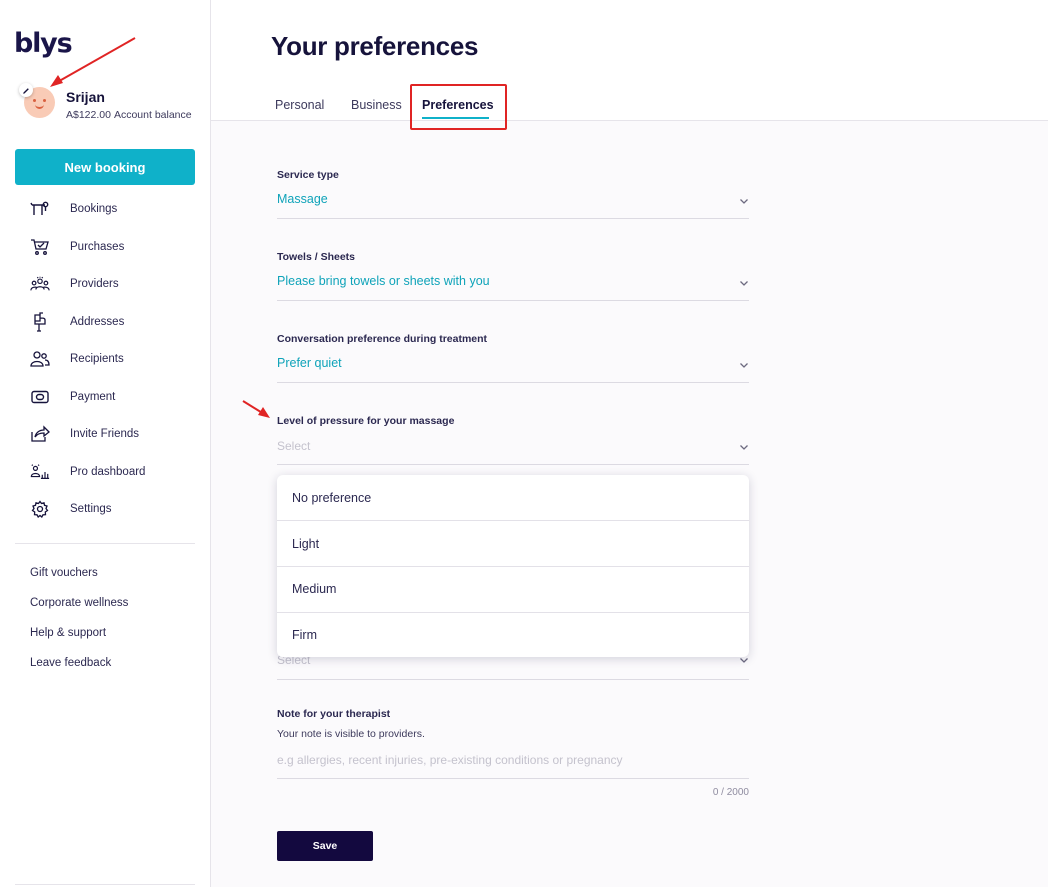 This screenshot has height=887, width=1048. What do you see at coordinates (26, 90) in the screenshot?
I see `pencil-icon` at bounding box center [26, 90].